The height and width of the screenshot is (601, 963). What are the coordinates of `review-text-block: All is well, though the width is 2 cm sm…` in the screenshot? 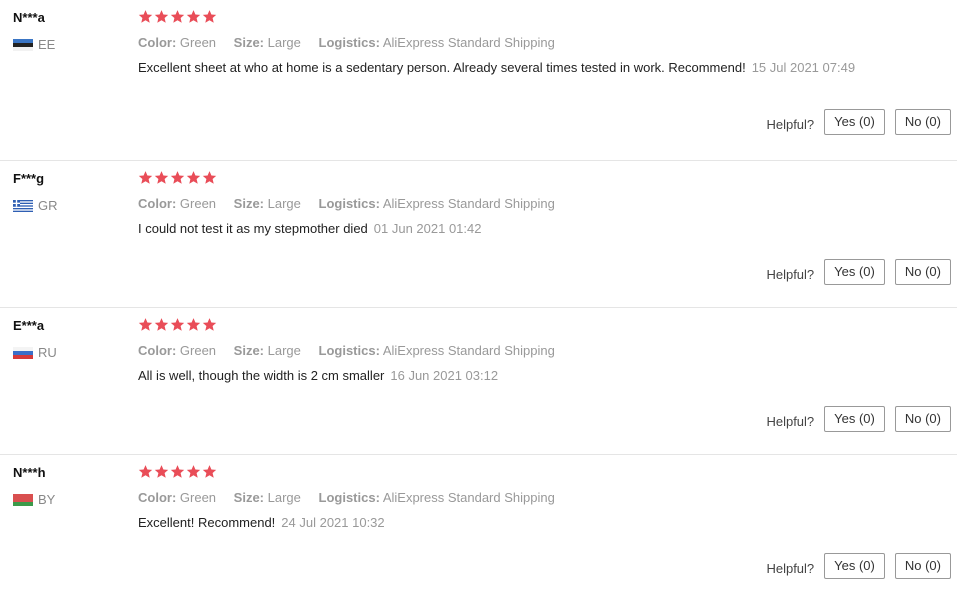 It's located at (498, 376).